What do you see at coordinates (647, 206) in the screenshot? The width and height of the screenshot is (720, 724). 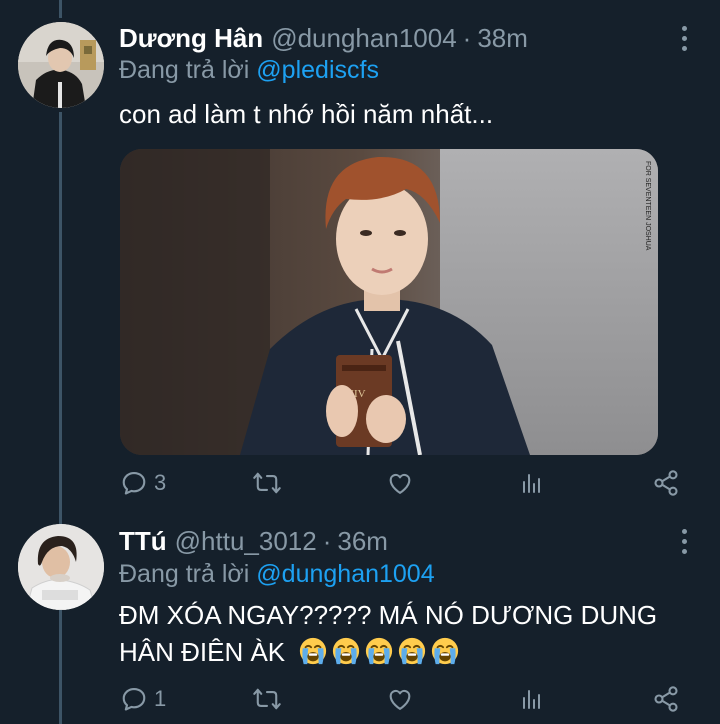 I see `media-watermark: FOR SEVENTEEN JOSHUA` at bounding box center [647, 206].